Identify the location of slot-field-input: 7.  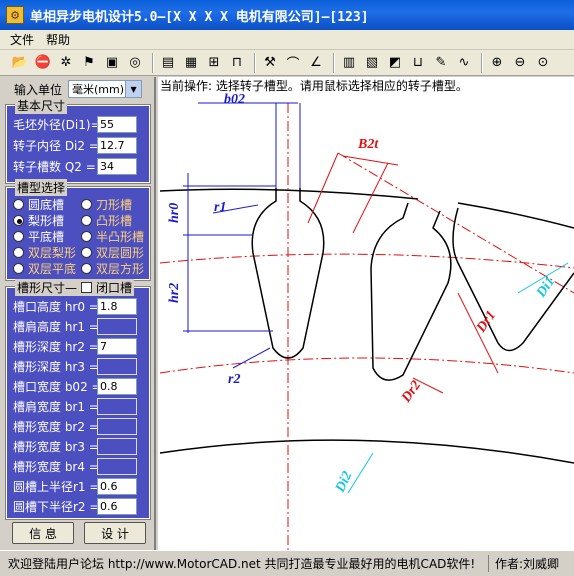
(117, 346).